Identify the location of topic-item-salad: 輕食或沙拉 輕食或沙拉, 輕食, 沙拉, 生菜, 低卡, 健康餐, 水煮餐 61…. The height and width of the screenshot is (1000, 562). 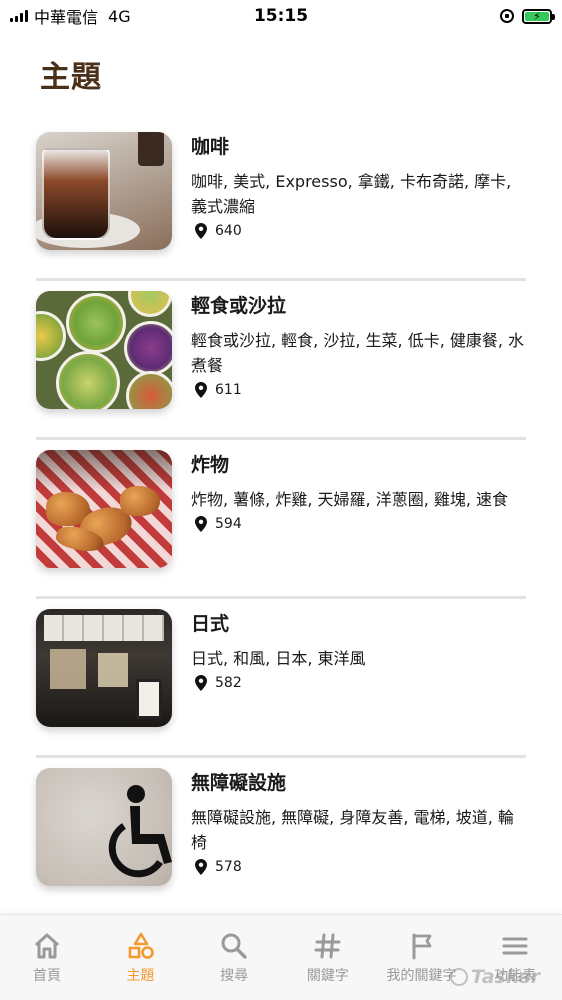
(281, 360).